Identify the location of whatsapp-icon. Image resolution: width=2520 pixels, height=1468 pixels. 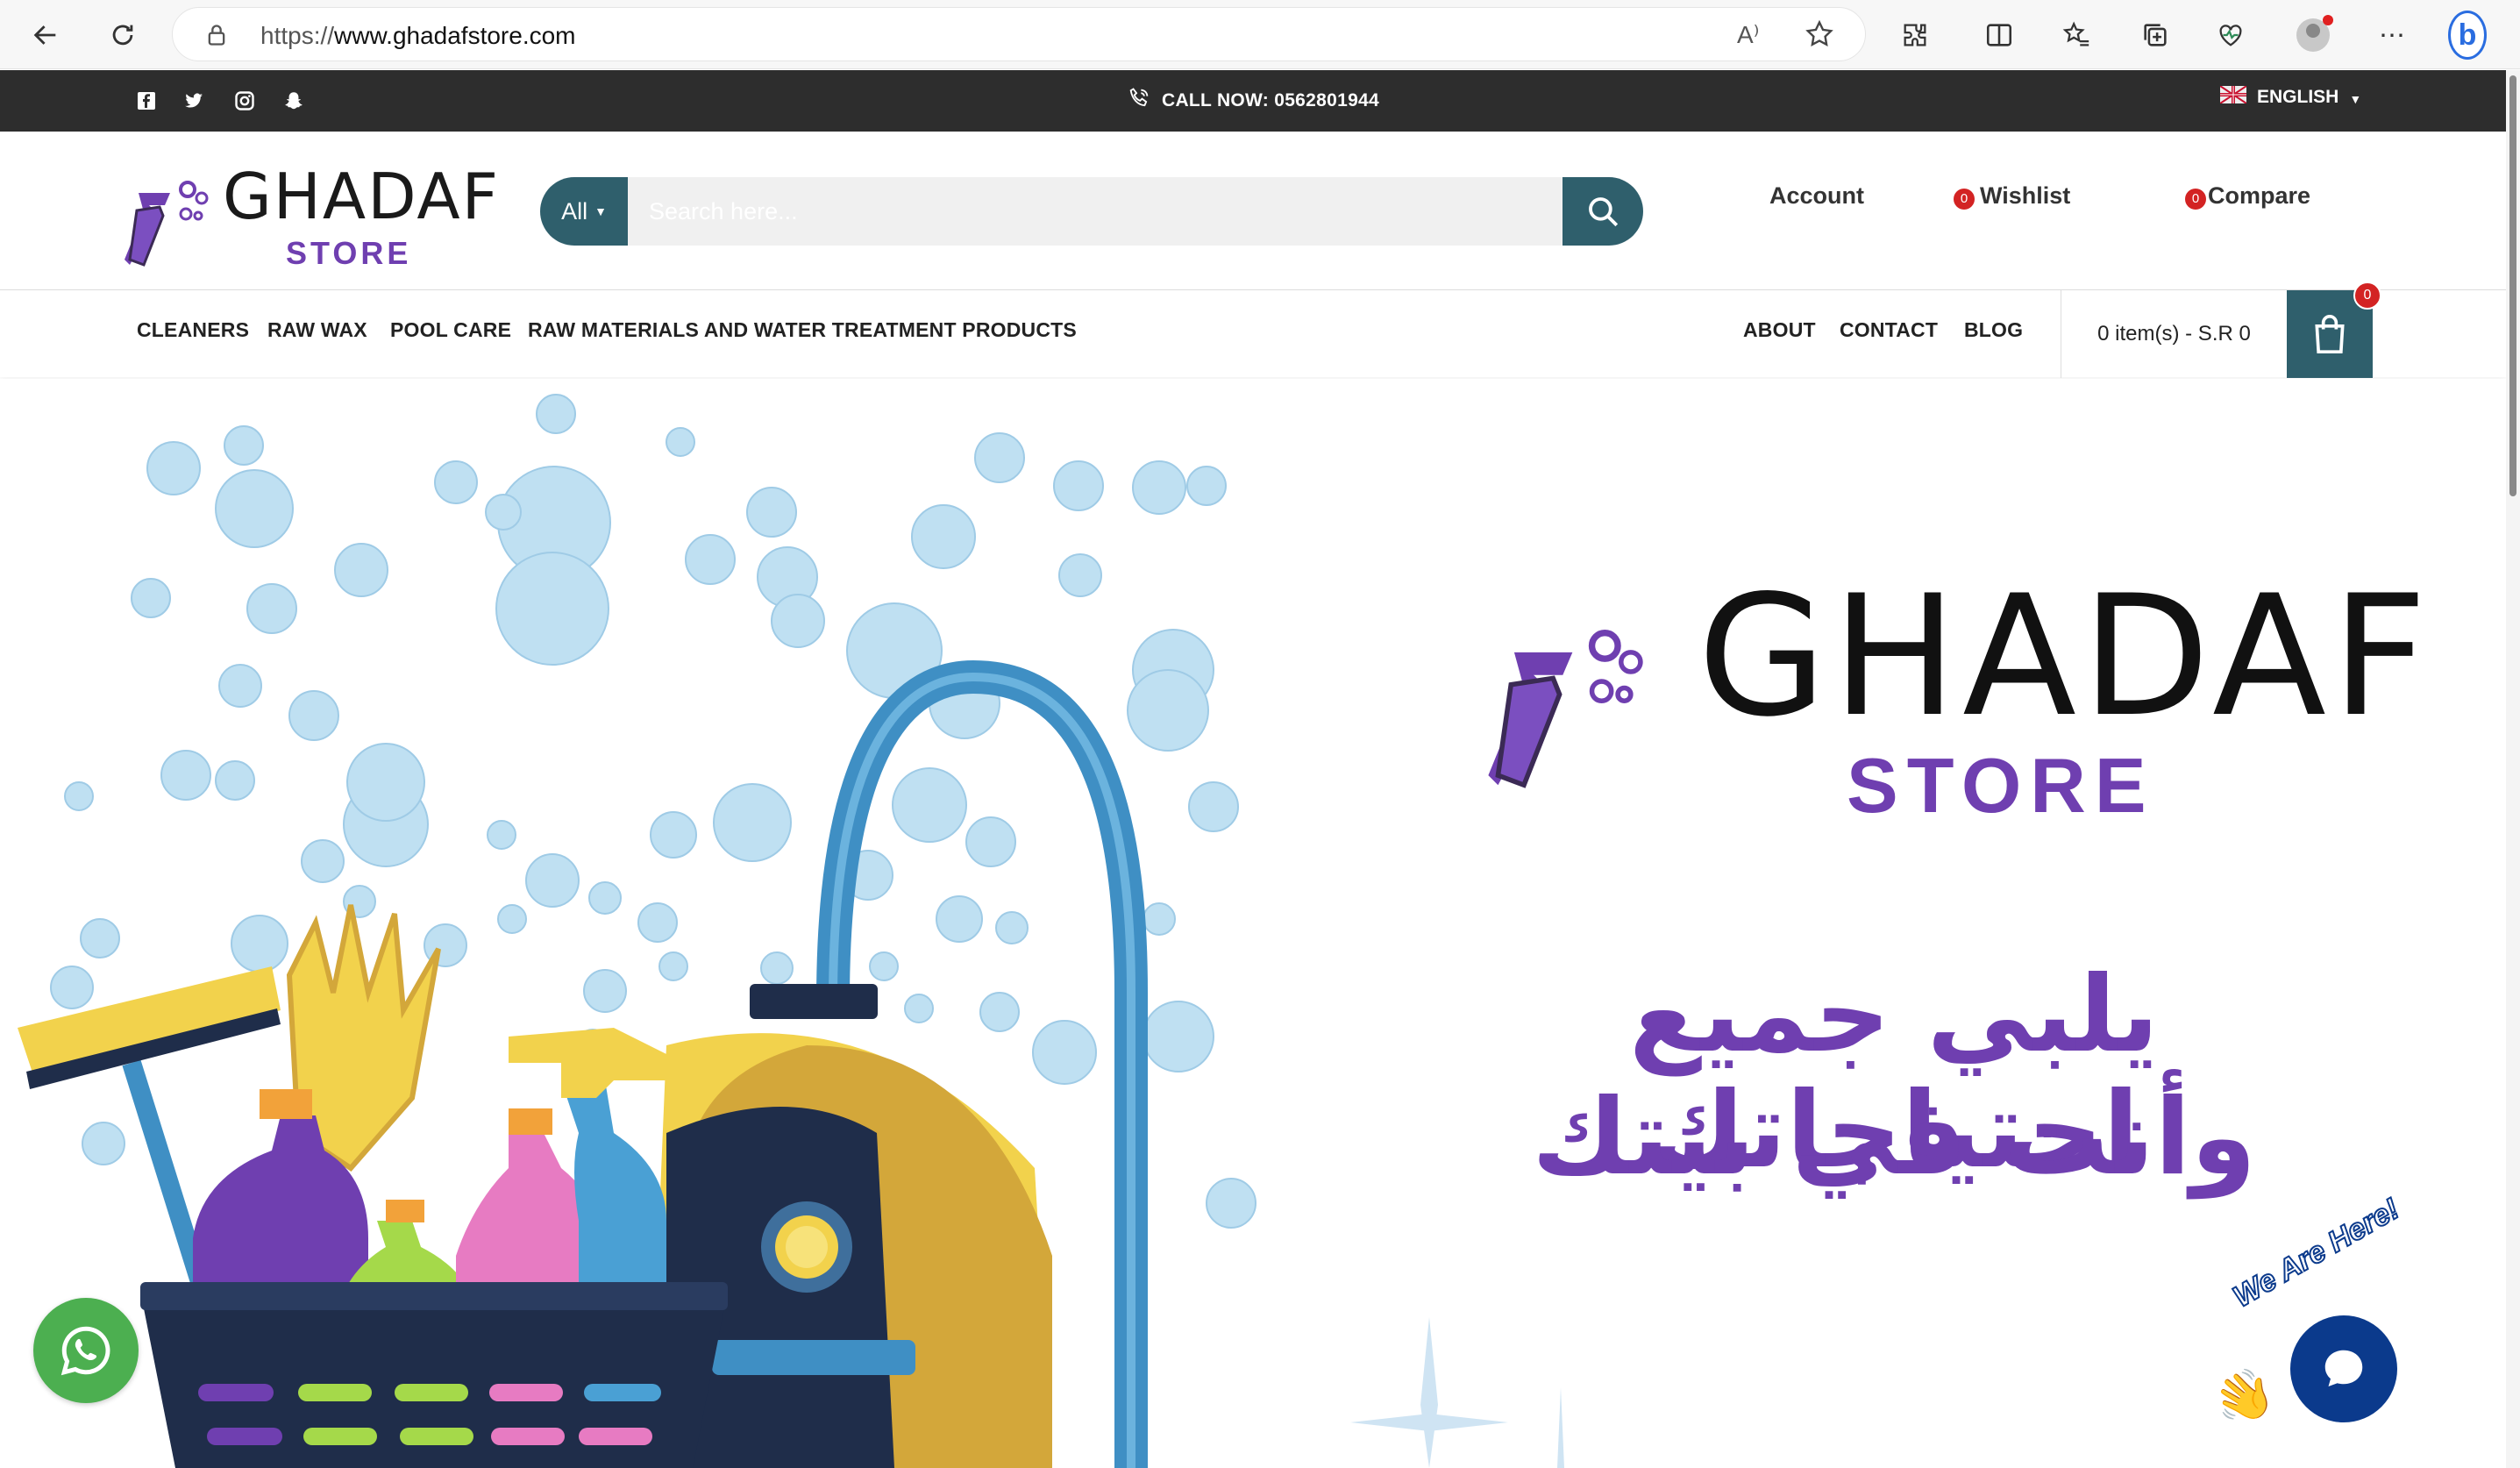
(85, 1351).